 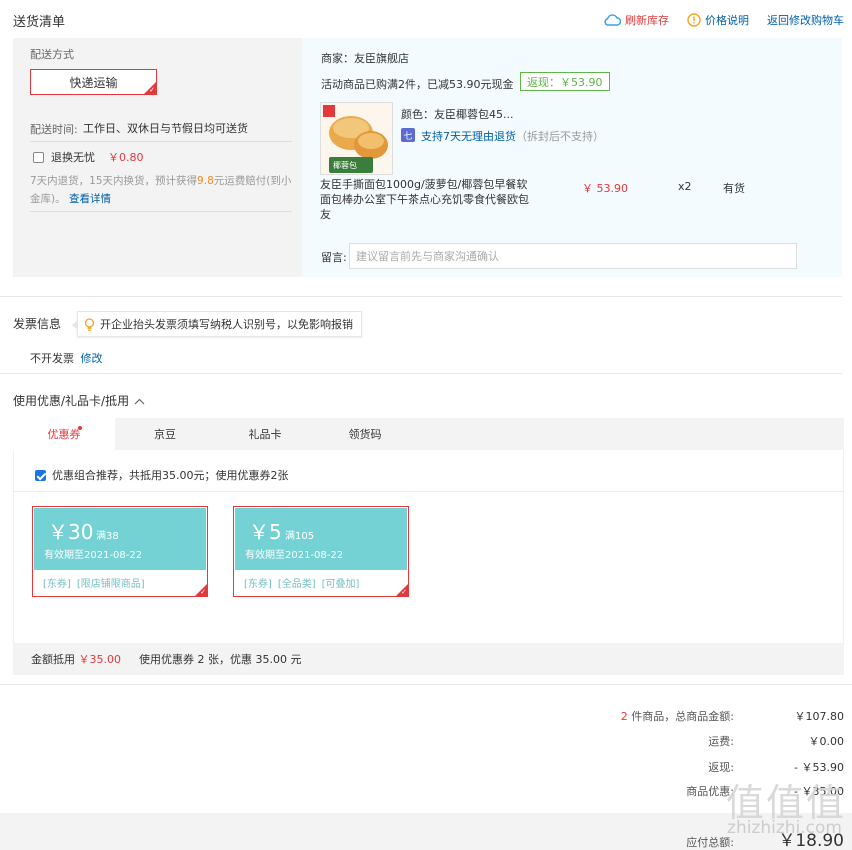 I want to click on goods-amount: ￥107.80, so click(x=819, y=716).